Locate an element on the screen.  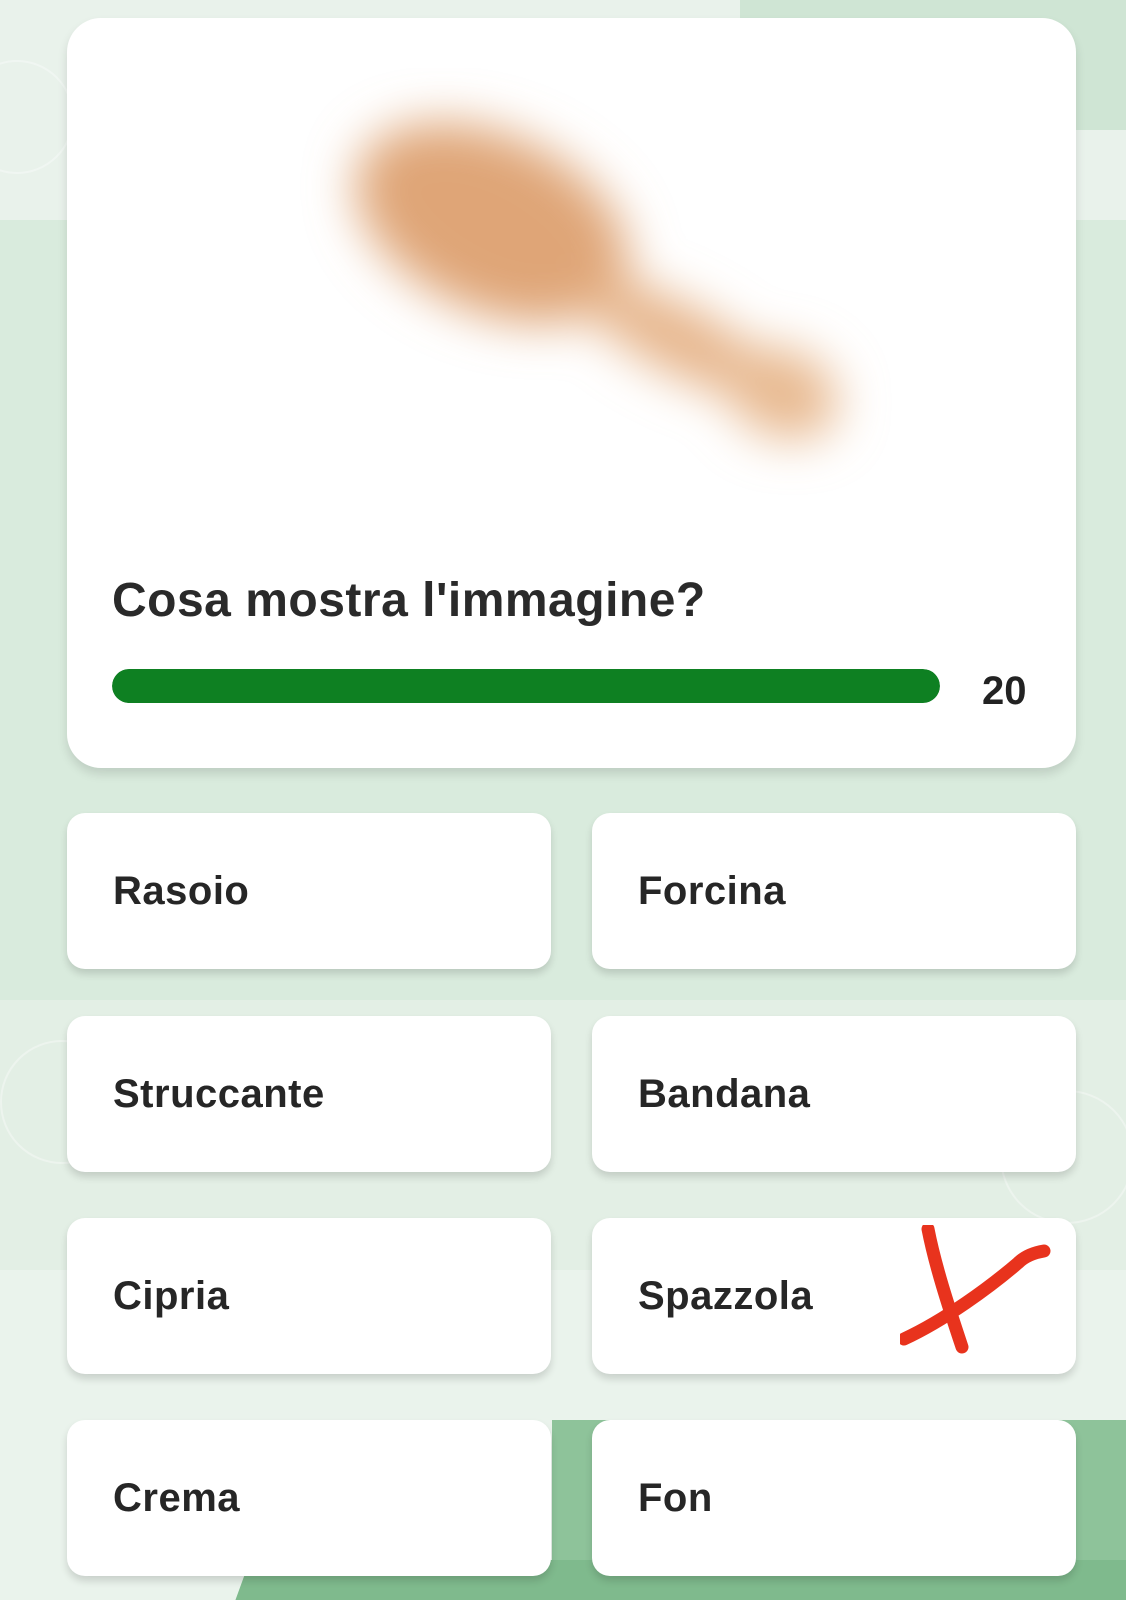
timer-count: 20 is located at coordinates (1004, 691).